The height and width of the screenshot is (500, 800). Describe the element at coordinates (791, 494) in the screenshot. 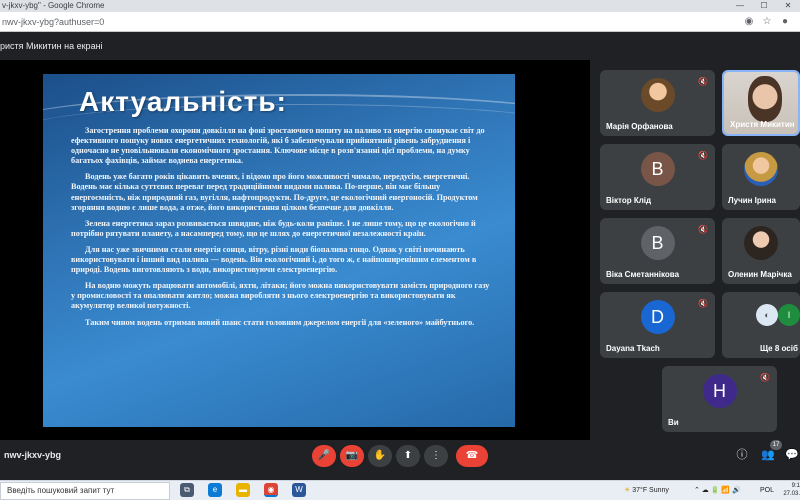

I see `clock-date: 27.03.` at that location.